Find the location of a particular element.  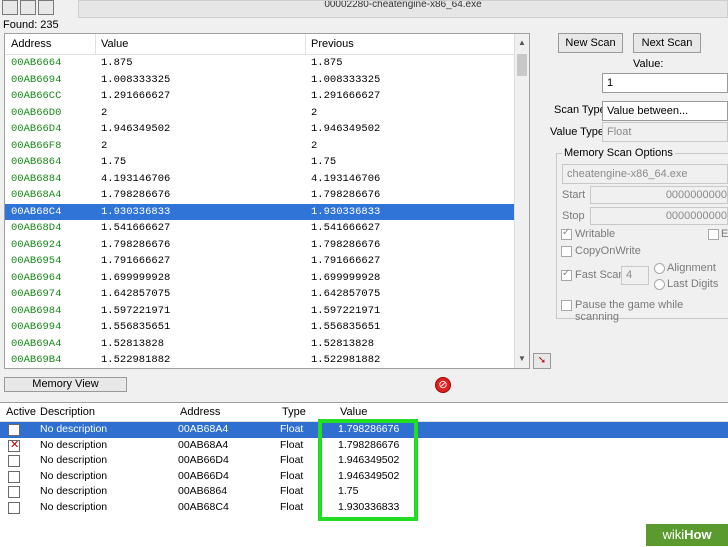

result-value: 1.556835651 is located at coordinates (136, 327).